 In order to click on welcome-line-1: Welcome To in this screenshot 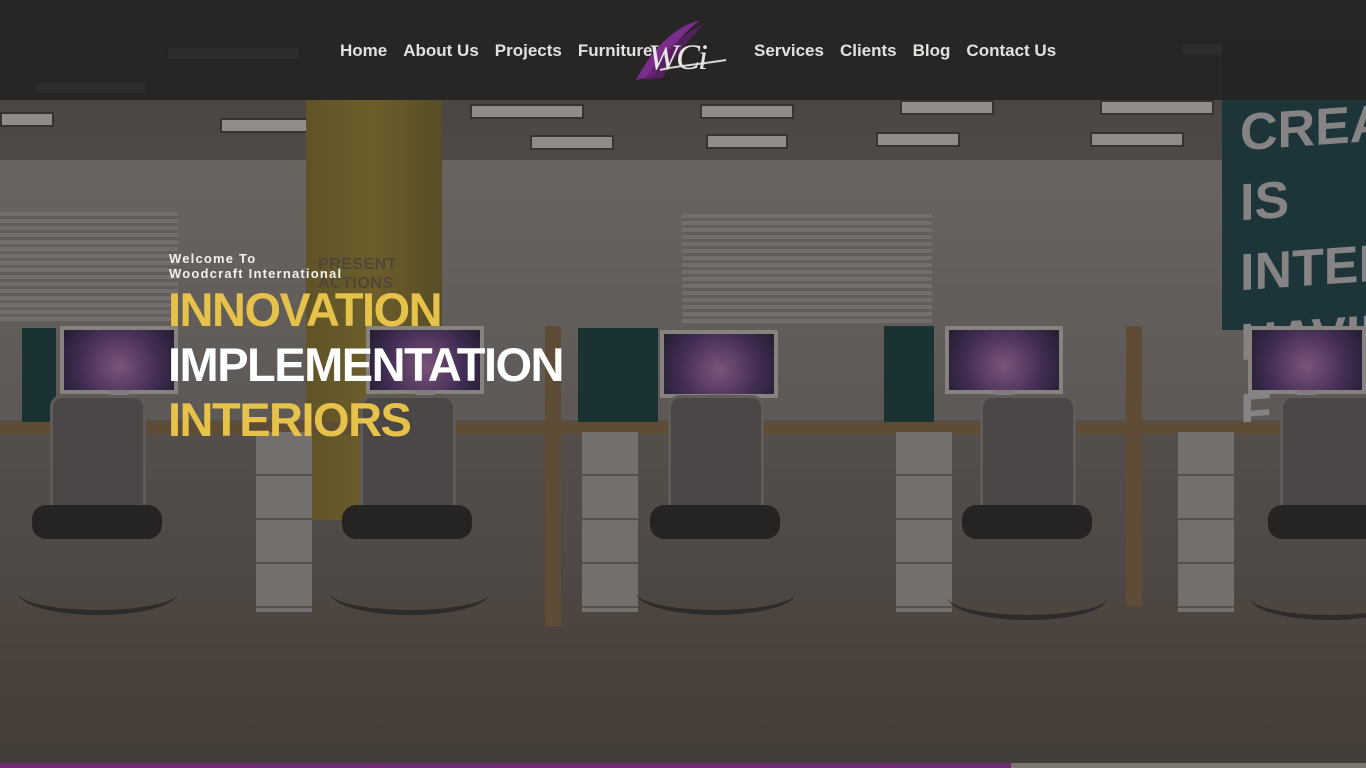, I will do `click(213, 258)`.